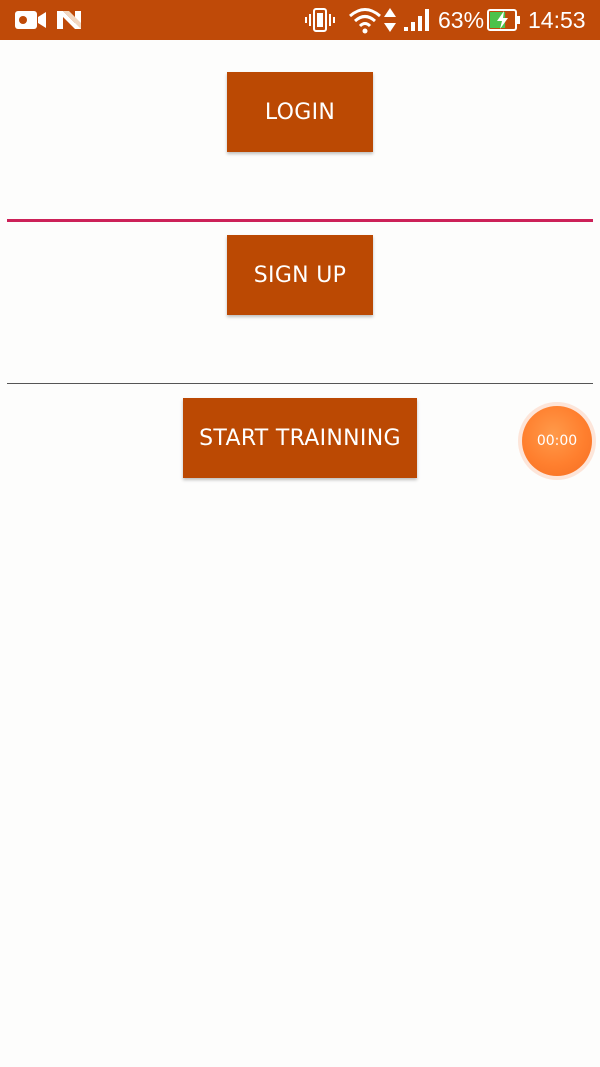  What do you see at coordinates (300, 112) in the screenshot?
I see `login-button: LOGIN` at bounding box center [300, 112].